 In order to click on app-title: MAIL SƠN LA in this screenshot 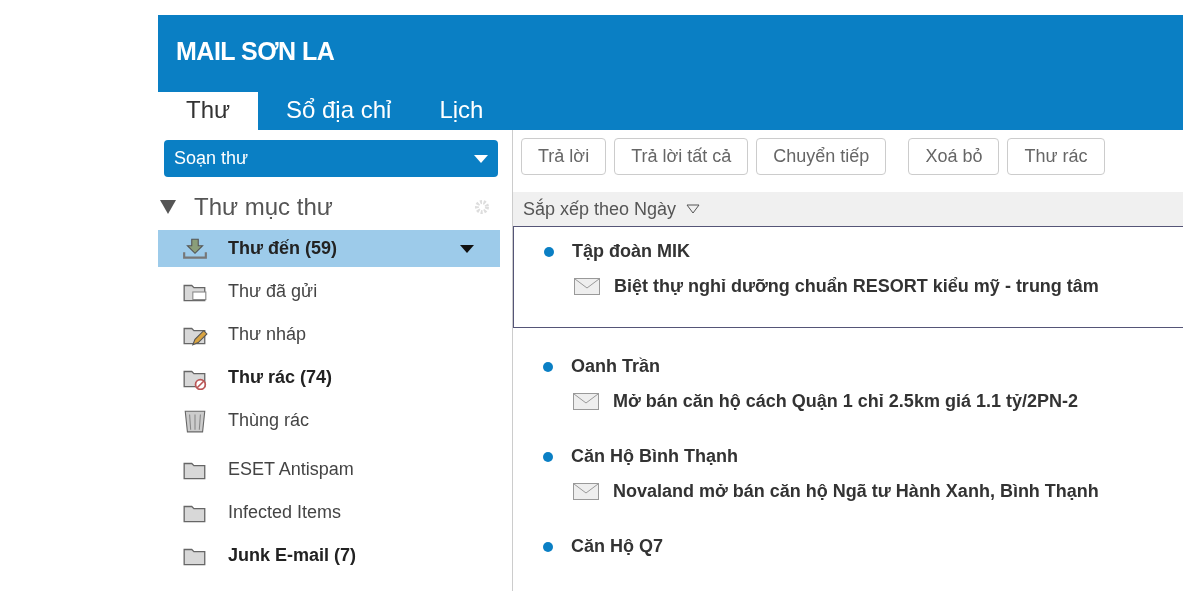, I will do `click(255, 51)`.